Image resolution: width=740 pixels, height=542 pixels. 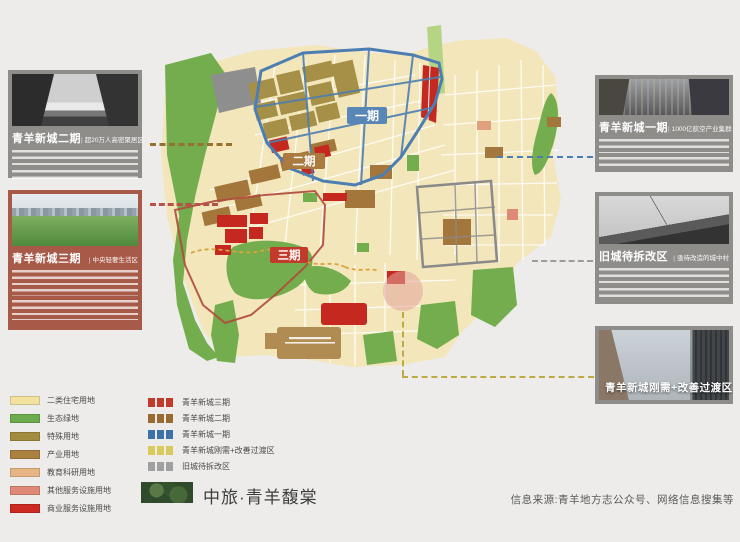 What do you see at coordinates (46, 259) in the screenshot?
I see `panel-title: 青羊新城三期` at bounding box center [46, 259].